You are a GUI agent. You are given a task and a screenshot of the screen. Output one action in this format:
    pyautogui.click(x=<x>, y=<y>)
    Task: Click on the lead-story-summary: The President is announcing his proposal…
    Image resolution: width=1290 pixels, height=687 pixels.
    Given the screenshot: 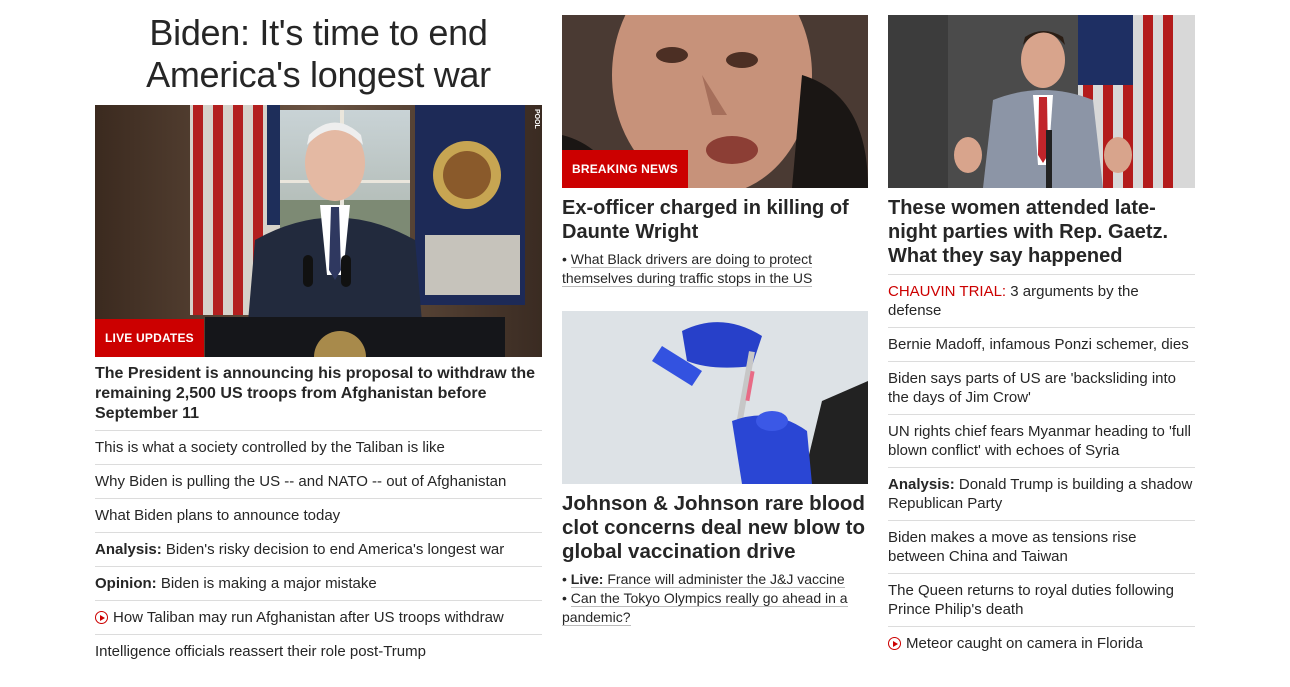 What is the action you would take?
    pyautogui.click(x=318, y=394)
    